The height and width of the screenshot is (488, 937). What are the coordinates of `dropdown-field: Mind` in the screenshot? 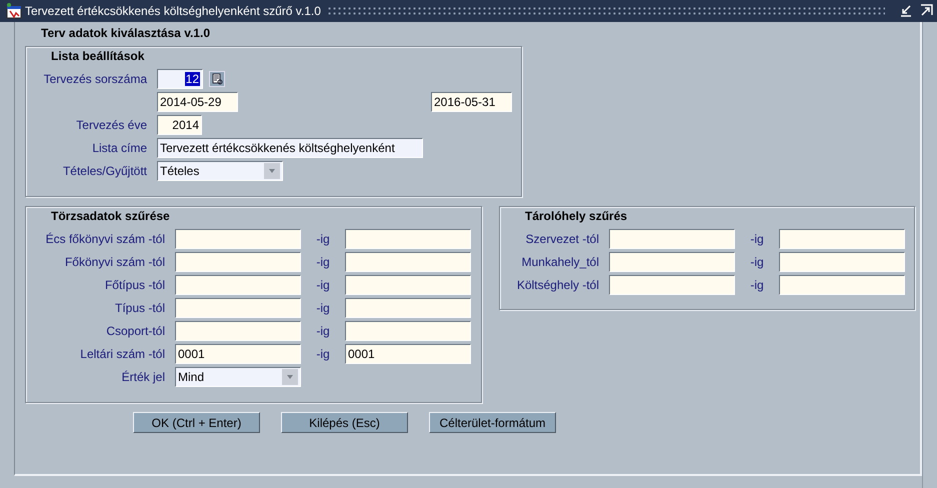 It's located at (238, 376).